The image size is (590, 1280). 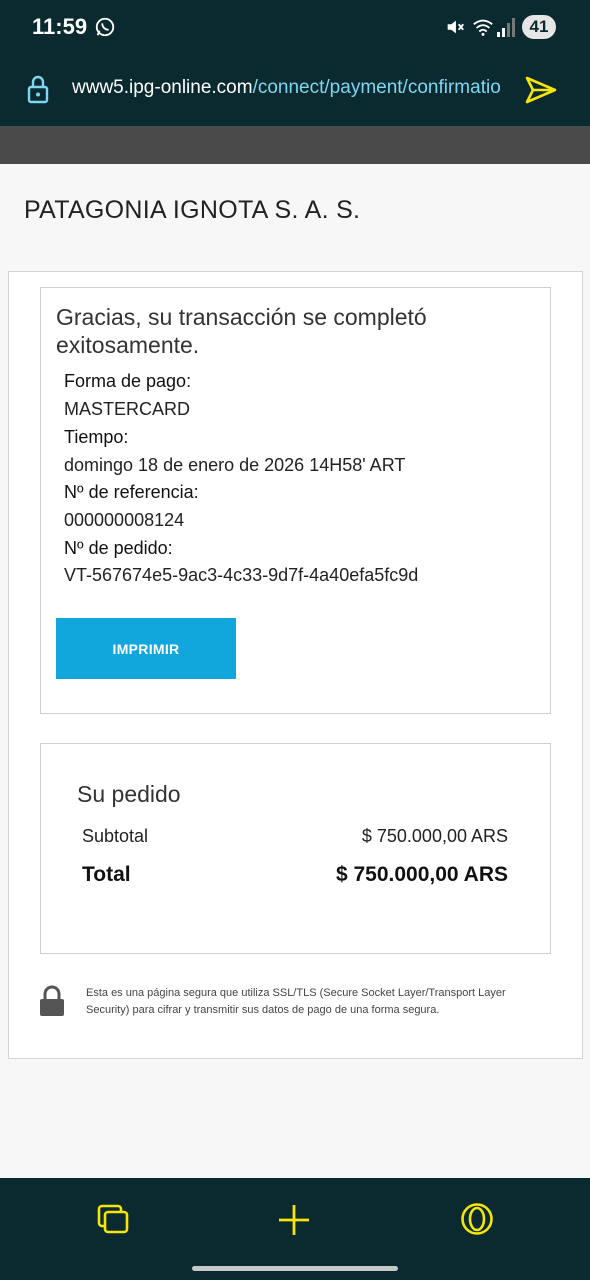 I want to click on order-number-label: Nº de pedido:, so click(x=118, y=548).